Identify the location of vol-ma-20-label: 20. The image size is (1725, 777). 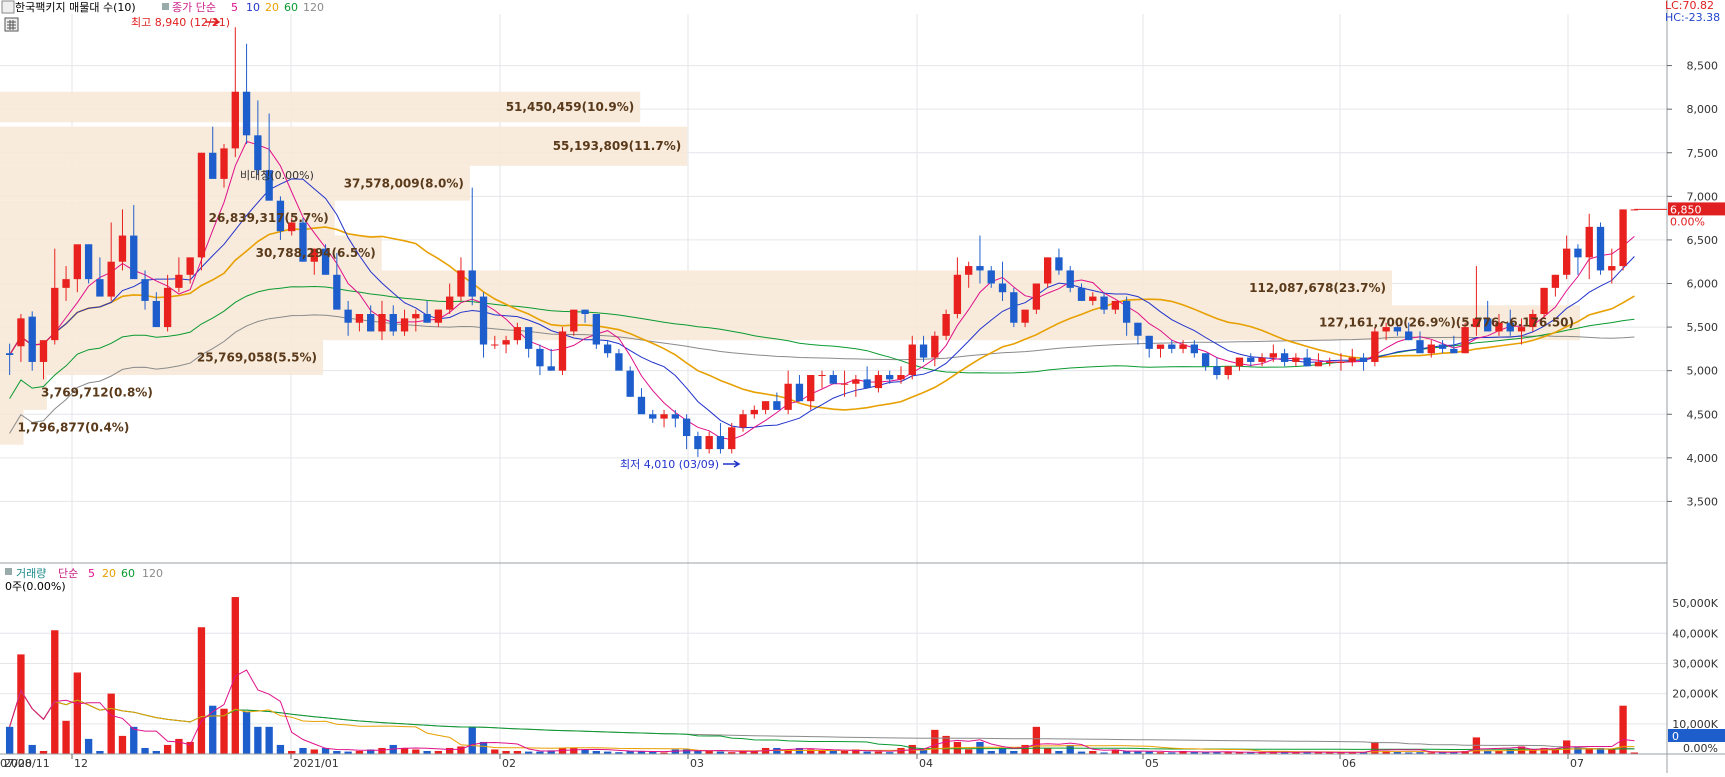
(109, 573).